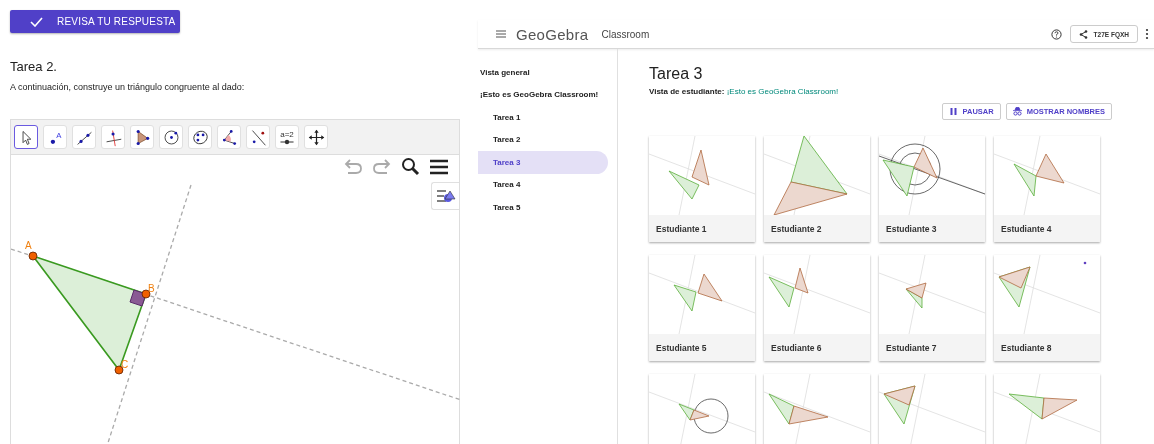  Describe the element at coordinates (702, 228) in the screenshot. I see `student-name: Estudiante 1` at that location.